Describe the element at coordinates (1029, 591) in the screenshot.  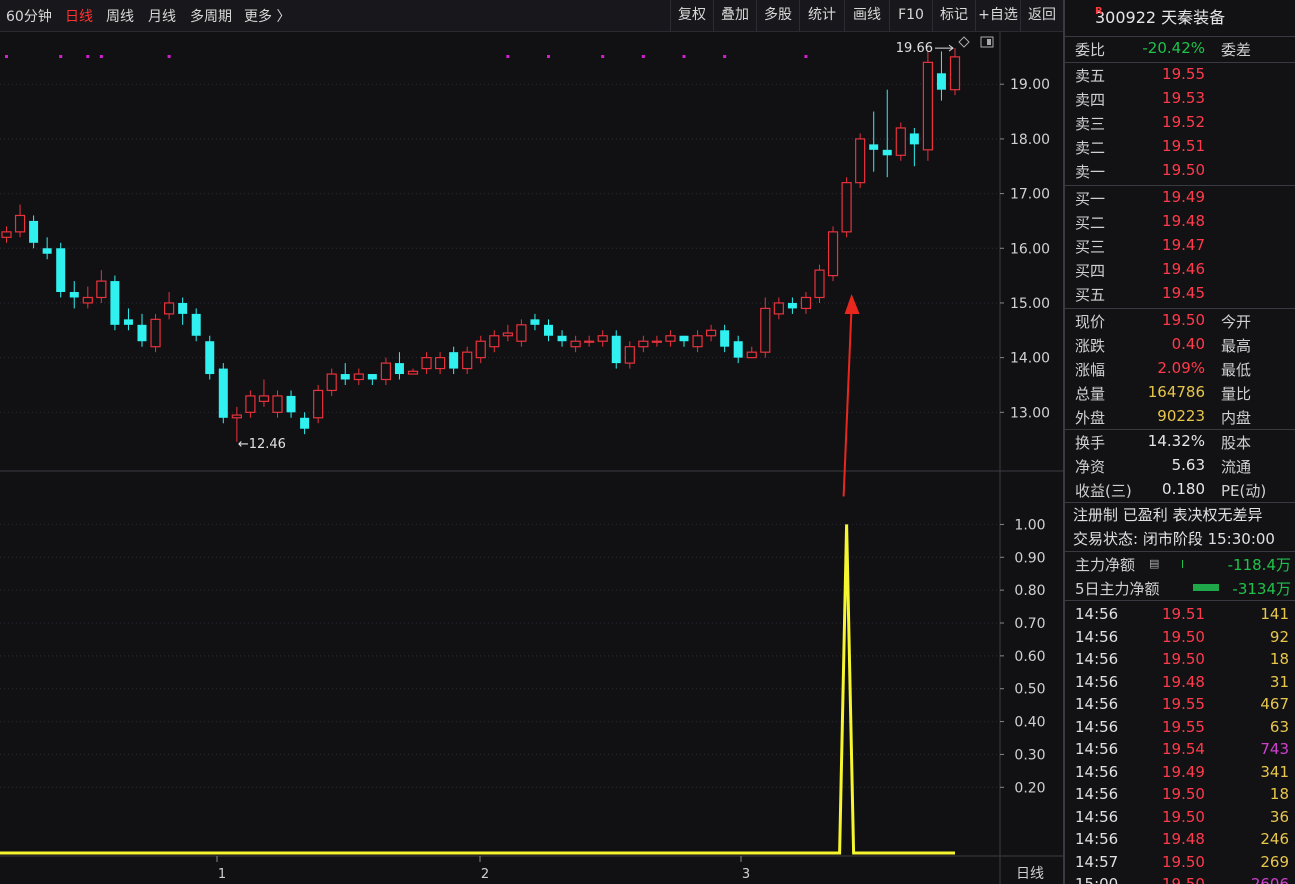
I see `indicator-axis-label: 0.80` at that location.